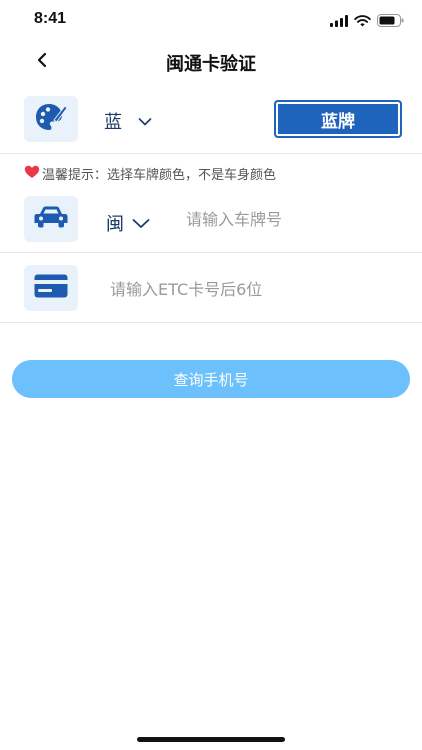 The height and width of the screenshot is (750, 422). What do you see at coordinates (50, 18) in the screenshot?
I see `status-time: 8:41` at bounding box center [50, 18].